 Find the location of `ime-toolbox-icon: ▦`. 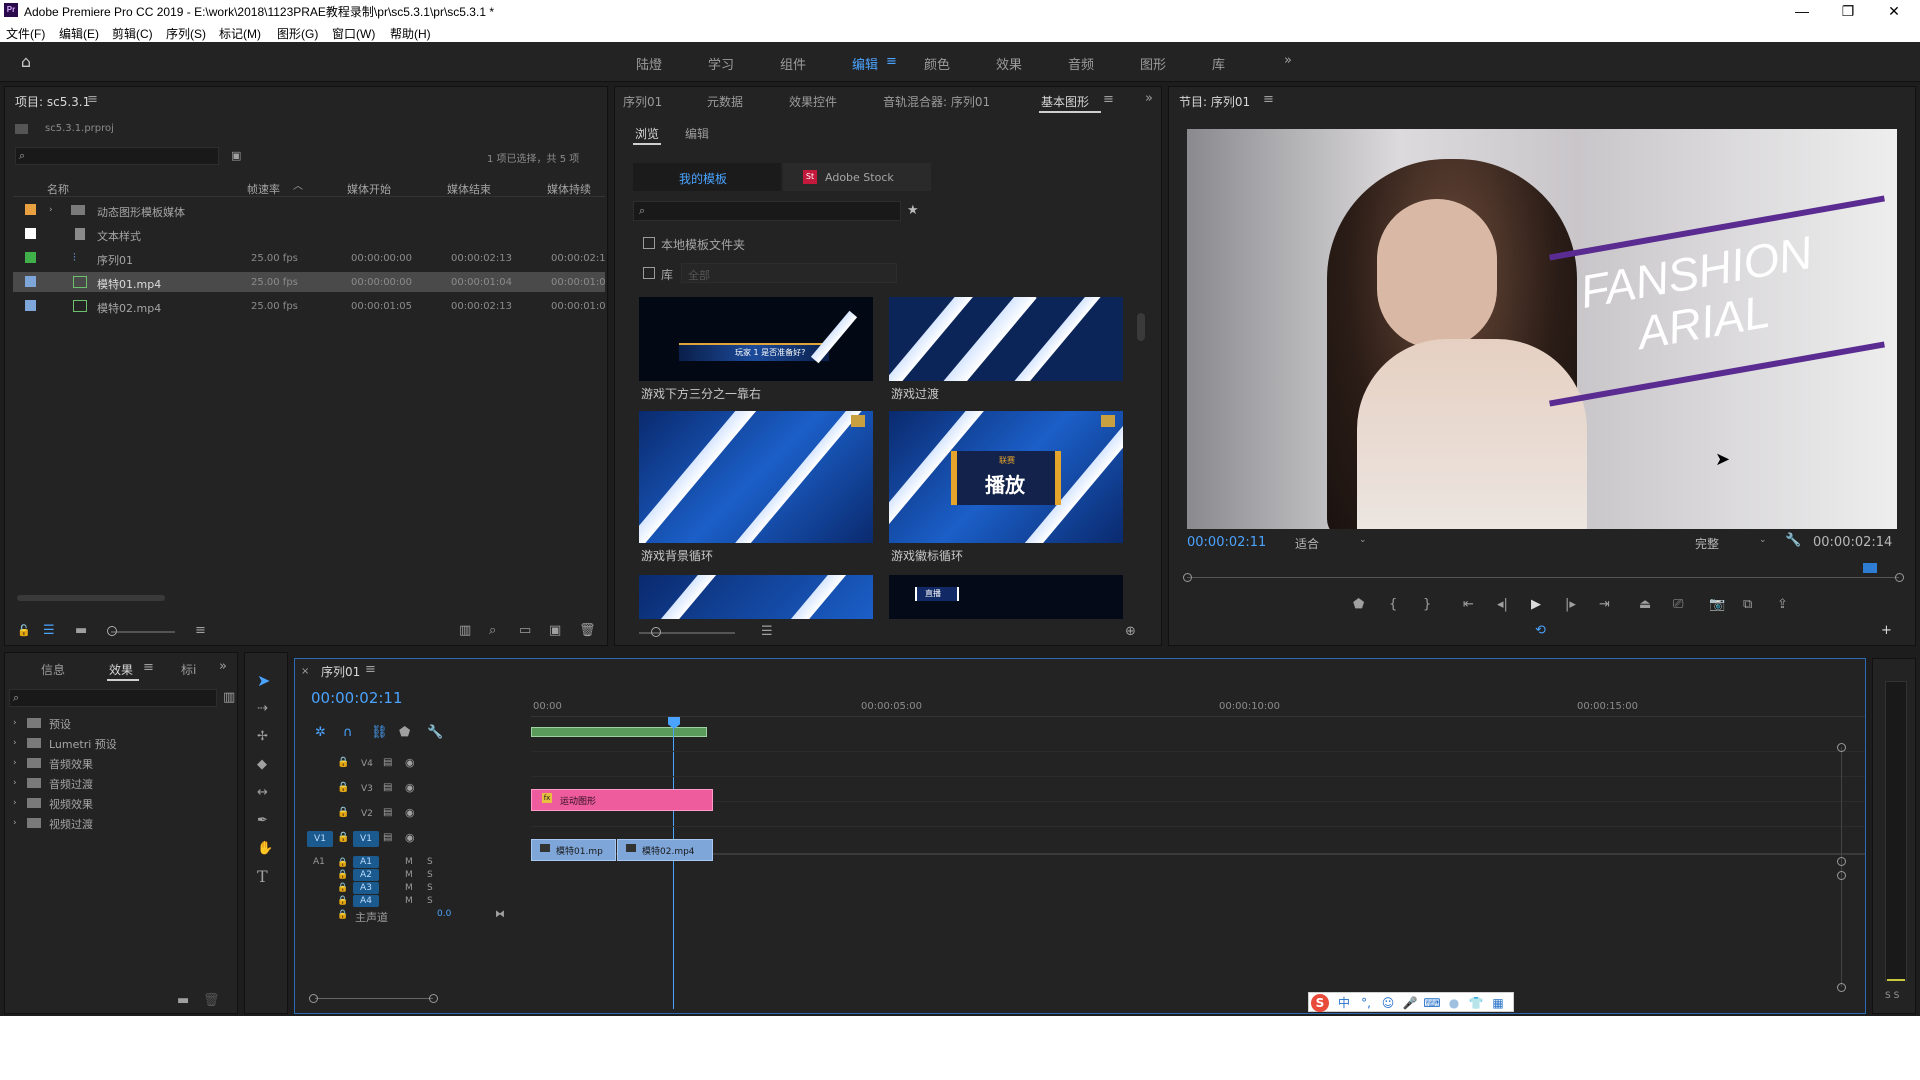

ime-toolbox-icon: ▦ is located at coordinates (1498, 1003).